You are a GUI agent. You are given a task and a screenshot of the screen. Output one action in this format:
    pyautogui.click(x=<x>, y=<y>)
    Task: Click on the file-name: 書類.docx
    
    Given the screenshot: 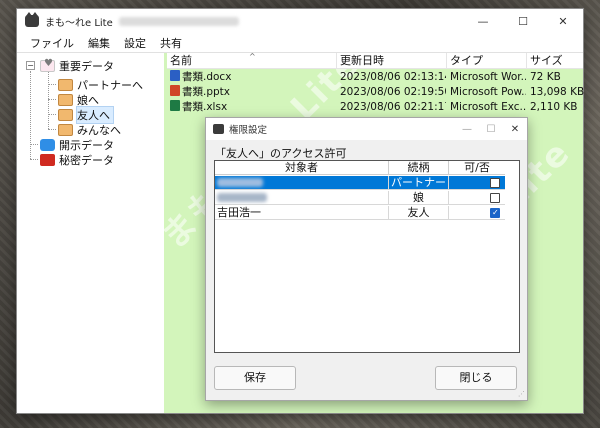 What is the action you would take?
    pyautogui.click(x=207, y=77)
    